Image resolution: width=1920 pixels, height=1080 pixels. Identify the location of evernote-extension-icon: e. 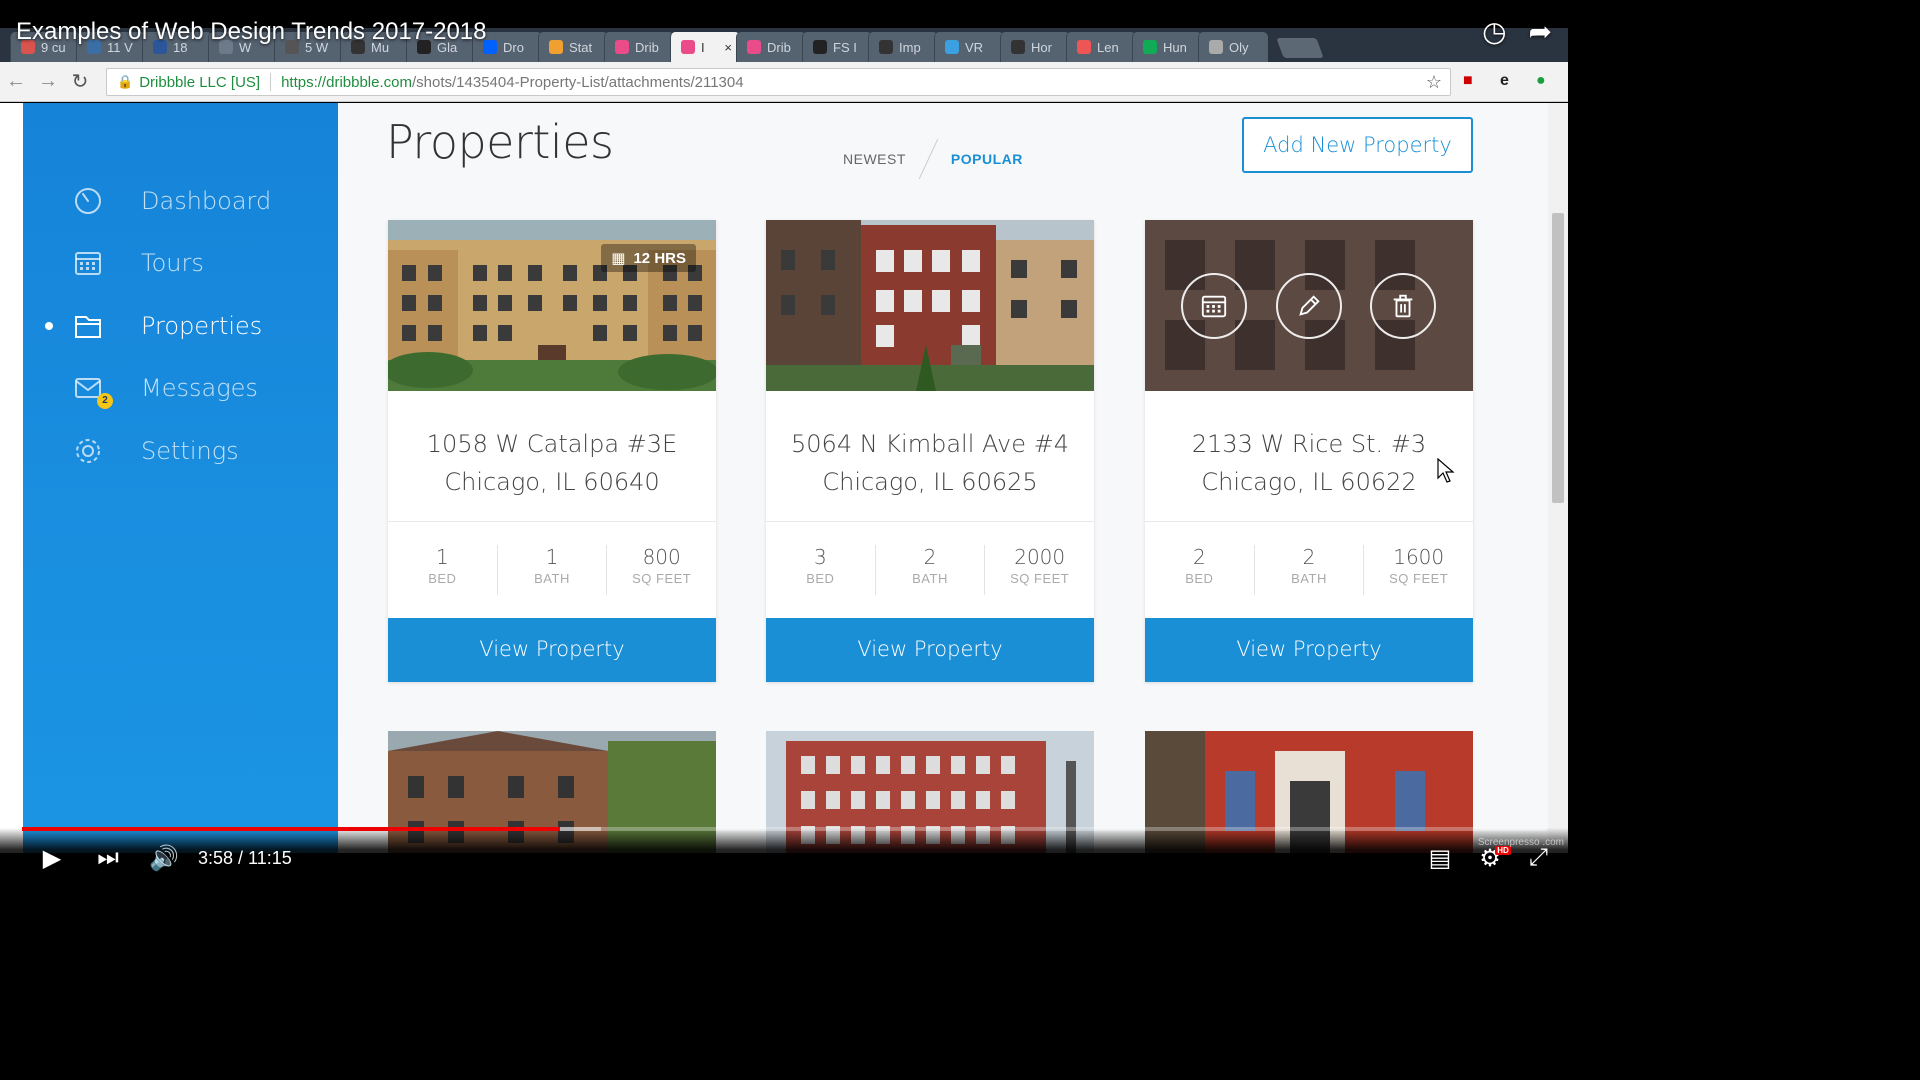
(1504, 81).